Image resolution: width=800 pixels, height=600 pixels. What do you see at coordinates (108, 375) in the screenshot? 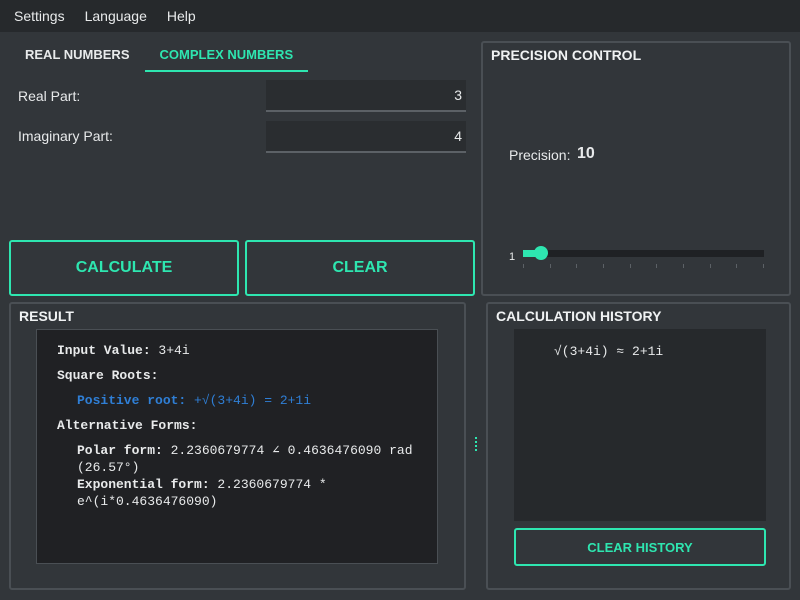
I see `square-roots-heading-text: Square Roots:` at bounding box center [108, 375].